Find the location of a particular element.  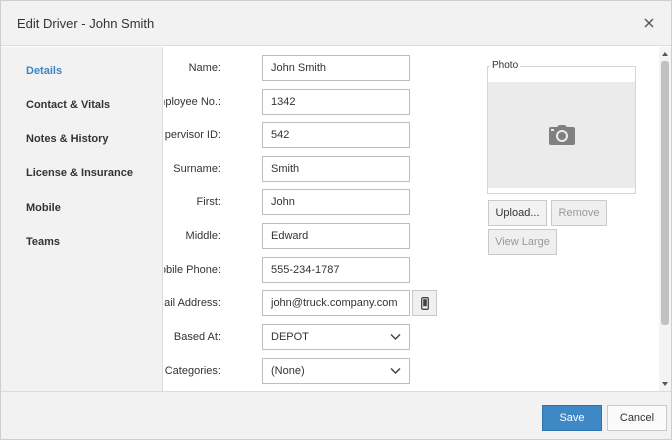

sidebar-item-contact-vitals: Contact & Vitals is located at coordinates (68, 105).